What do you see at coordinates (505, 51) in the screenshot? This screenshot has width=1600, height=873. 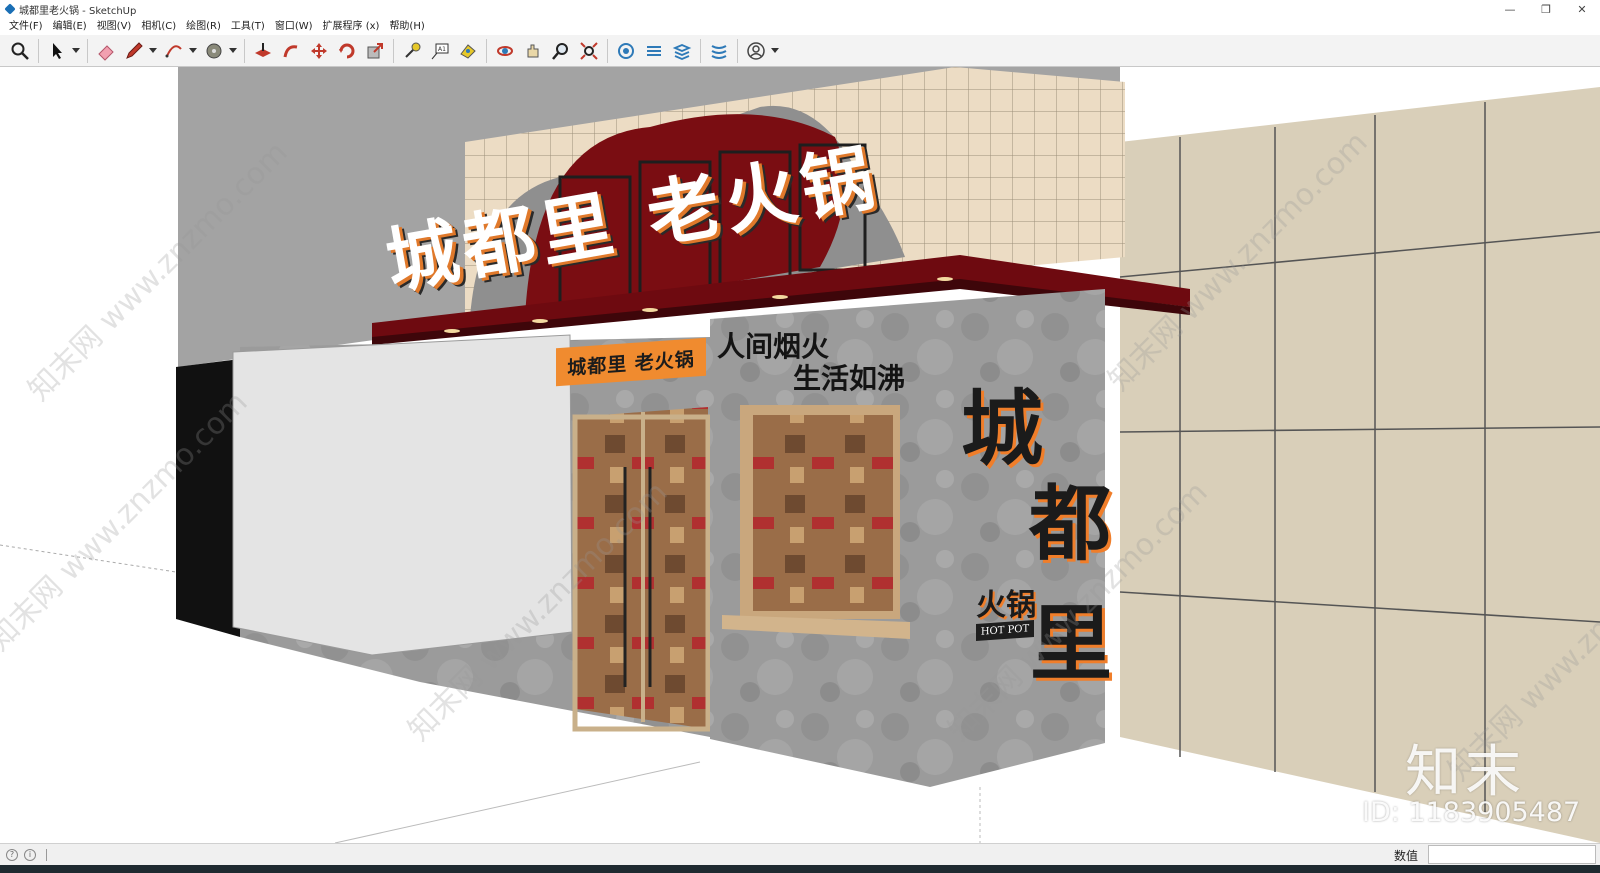 I see `orbit-icon` at bounding box center [505, 51].